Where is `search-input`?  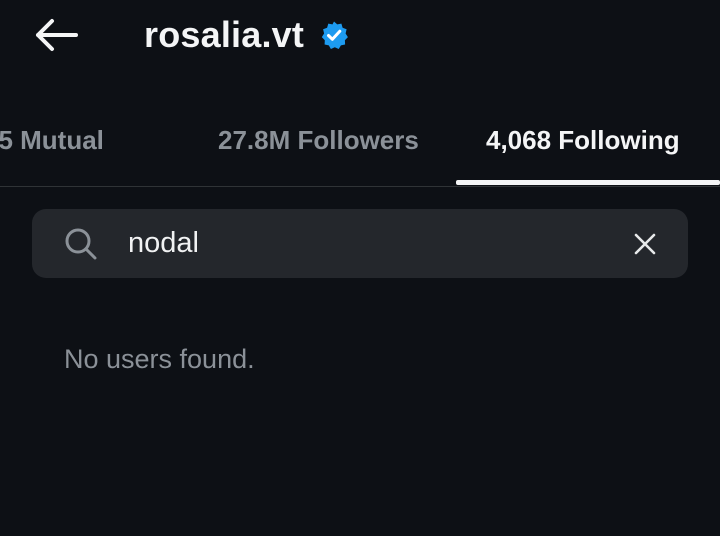 search-input is located at coordinates (363, 243).